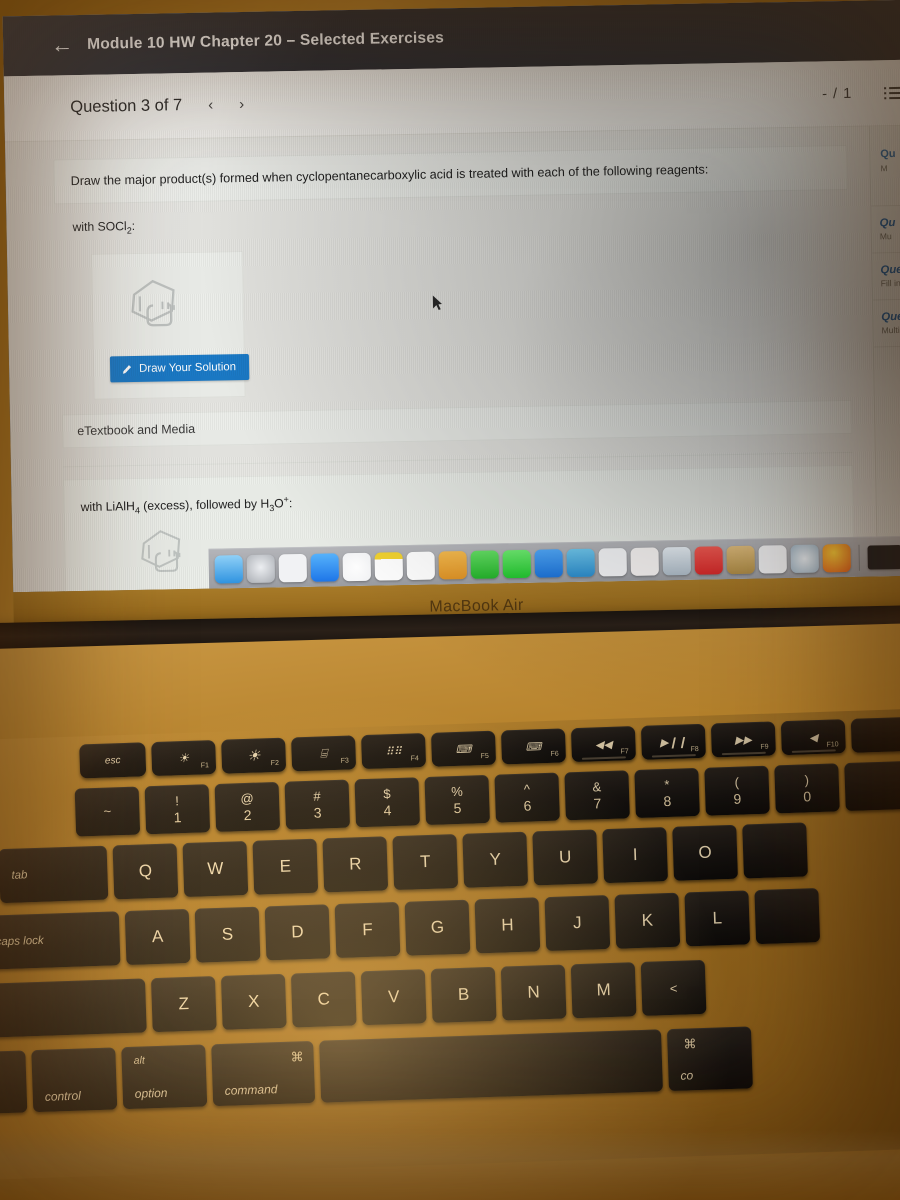 Image resolution: width=900 pixels, height=1200 pixels. I want to click on notes-icon, so click(453, 564).